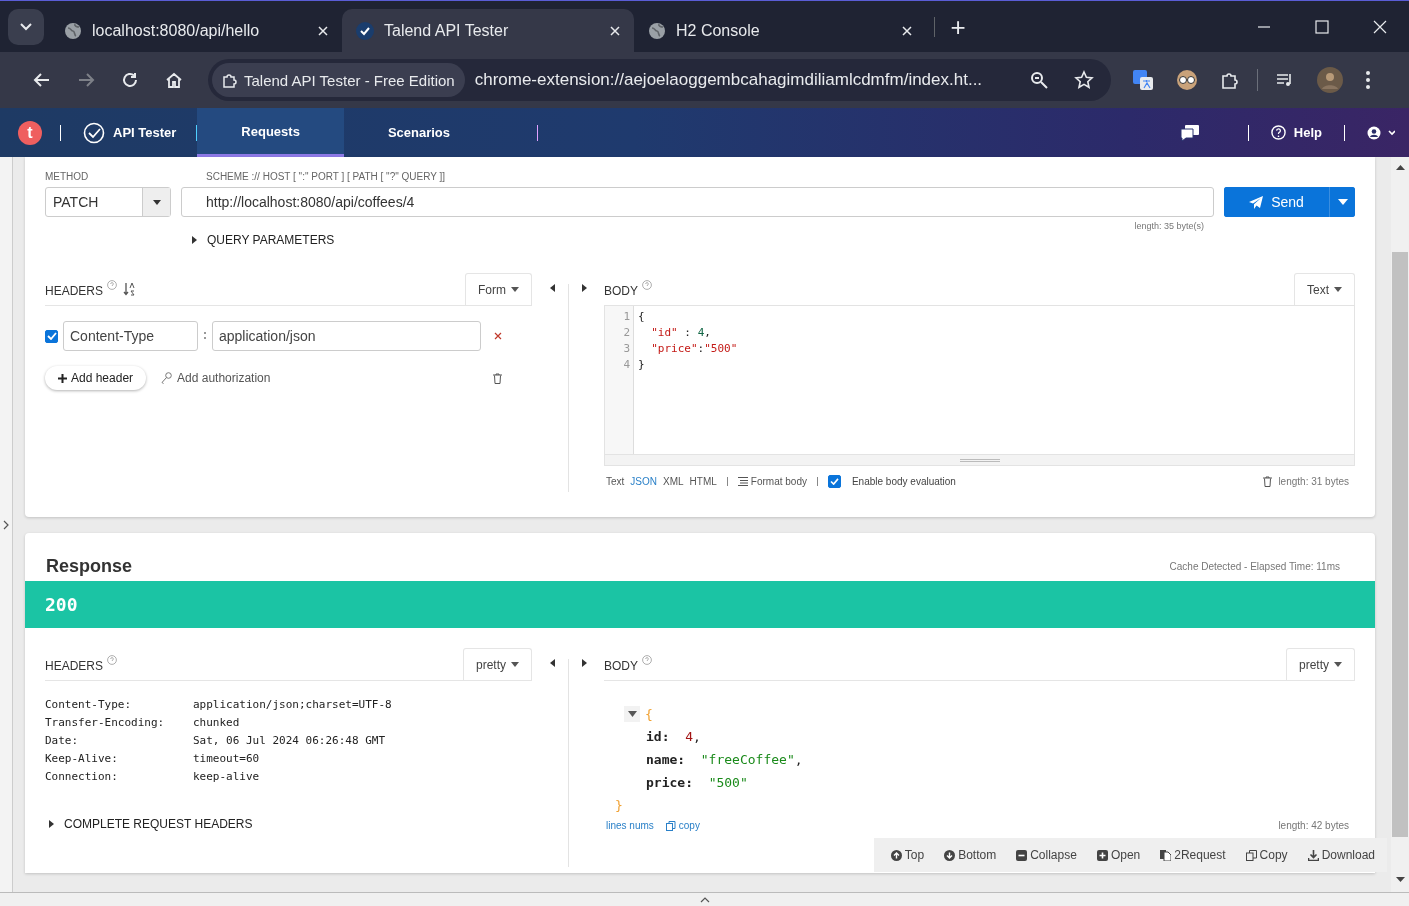  What do you see at coordinates (1266, 855) in the screenshot?
I see `toolbar-button: Copy` at bounding box center [1266, 855].